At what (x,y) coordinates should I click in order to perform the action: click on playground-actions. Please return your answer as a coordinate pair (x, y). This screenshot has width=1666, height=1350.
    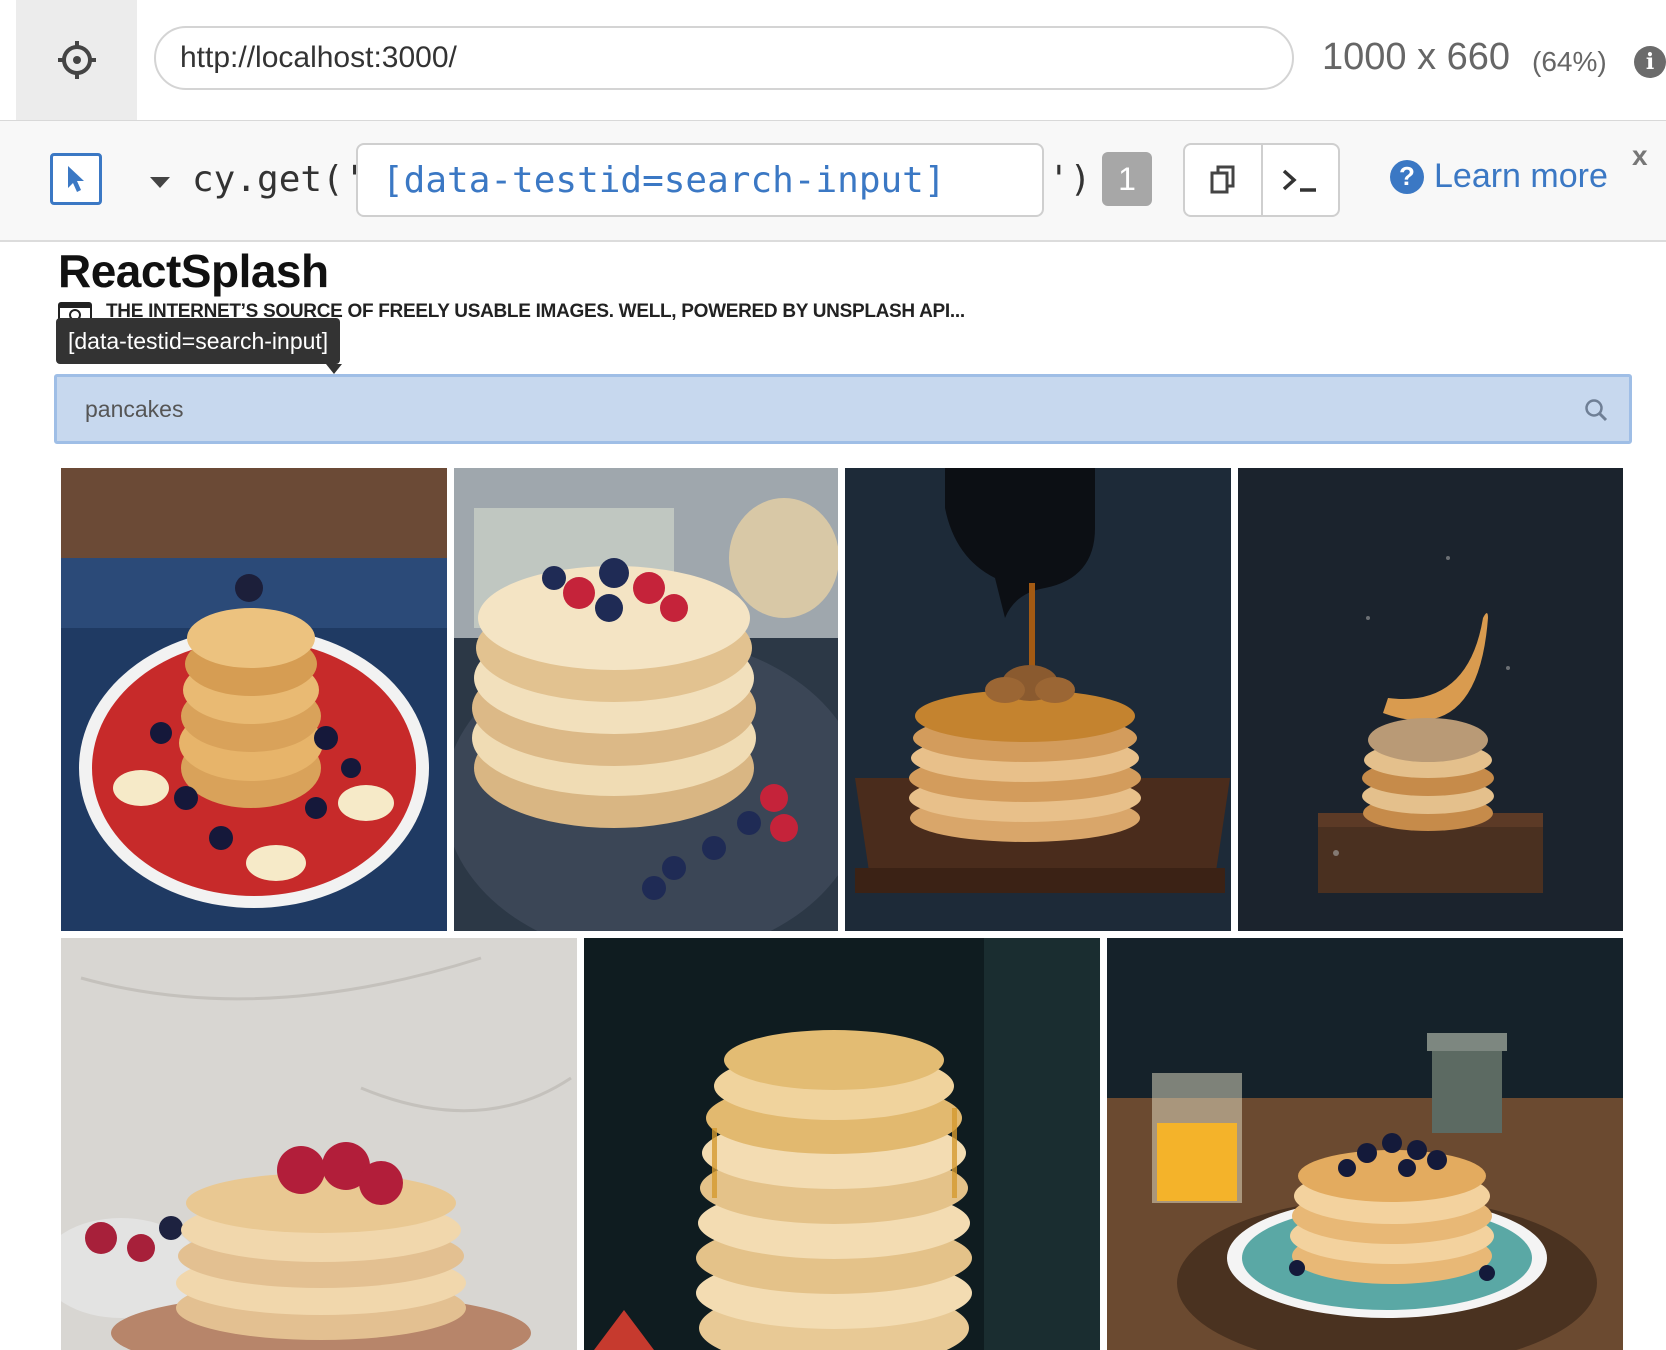
    Looking at the image, I should click on (1261, 180).